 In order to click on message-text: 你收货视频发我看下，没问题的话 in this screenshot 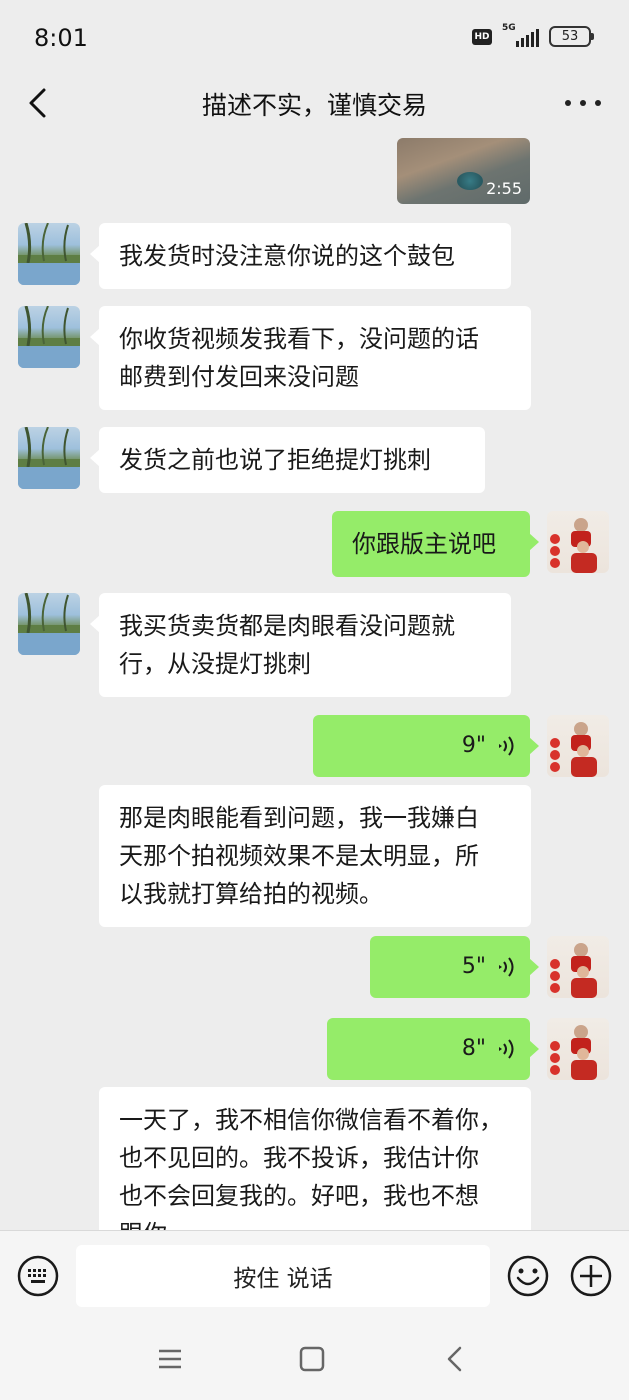, I will do `click(299, 339)`.